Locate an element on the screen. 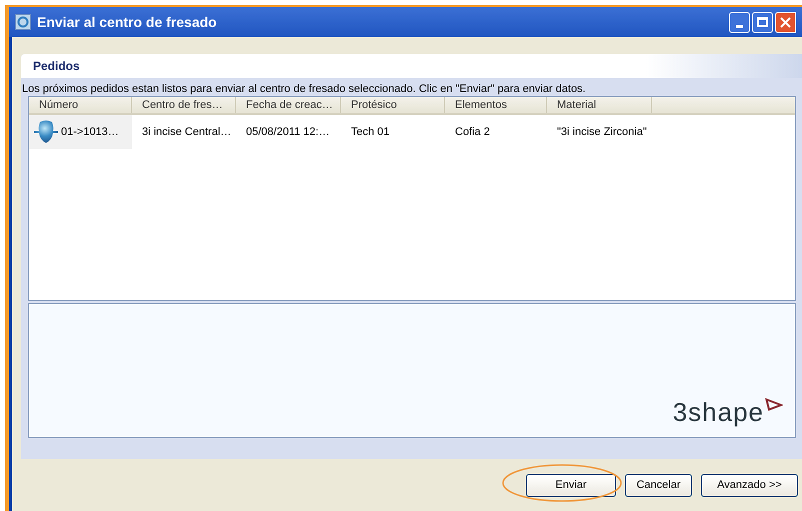  app-icon is located at coordinates (23, 22).